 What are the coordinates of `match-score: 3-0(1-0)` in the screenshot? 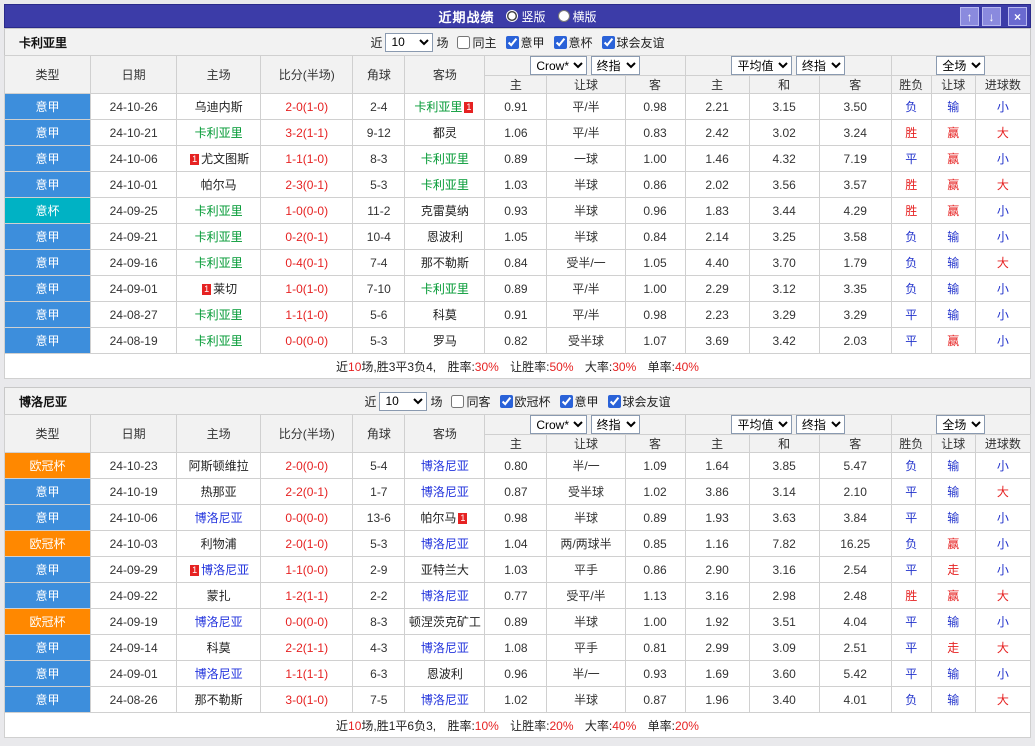 It's located at (307, 699).